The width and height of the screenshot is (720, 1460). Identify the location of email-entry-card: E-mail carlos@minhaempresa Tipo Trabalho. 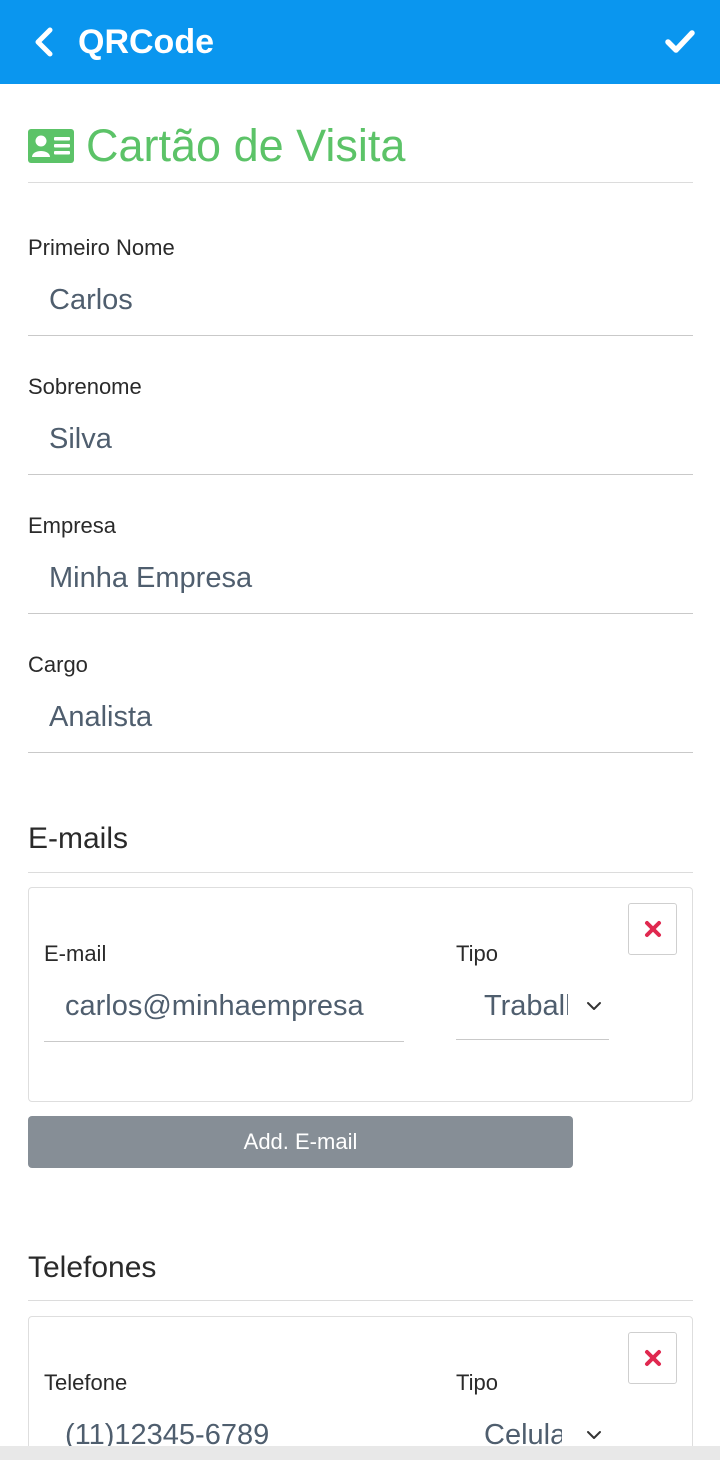
(360, 994).